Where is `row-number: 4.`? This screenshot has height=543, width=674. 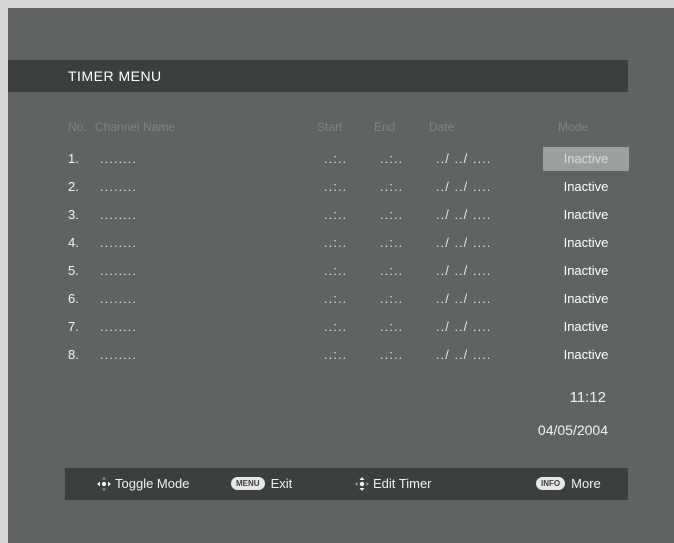
row-number: 4. is located at coordinates (73, 242).